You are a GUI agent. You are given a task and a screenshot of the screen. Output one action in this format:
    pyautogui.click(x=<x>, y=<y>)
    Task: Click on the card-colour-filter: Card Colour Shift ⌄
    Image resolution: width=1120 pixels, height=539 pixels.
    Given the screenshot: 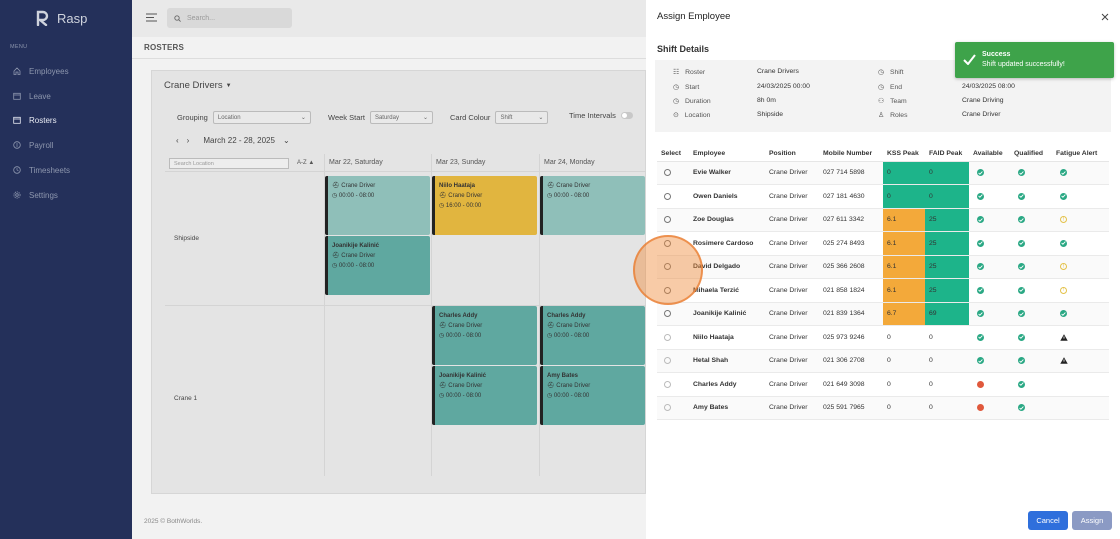 What is the action you would take?
    pyautogui.click(x=499, y=117)
    